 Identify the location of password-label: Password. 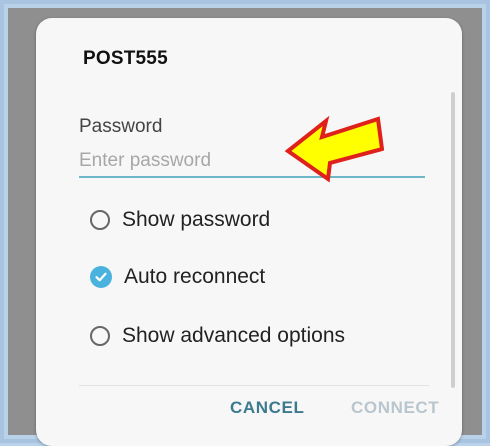
(121, 126).